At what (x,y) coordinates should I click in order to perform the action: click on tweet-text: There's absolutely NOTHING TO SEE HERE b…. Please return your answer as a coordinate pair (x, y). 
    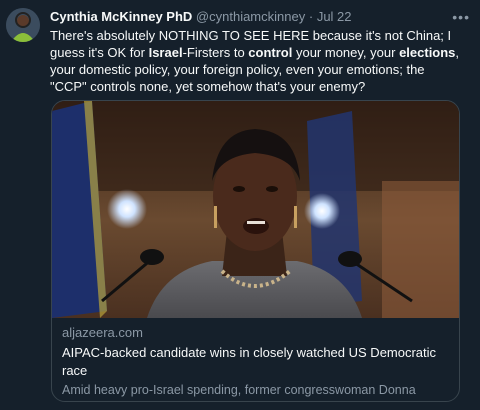
    Looking at the image, I should click on (255, 61).